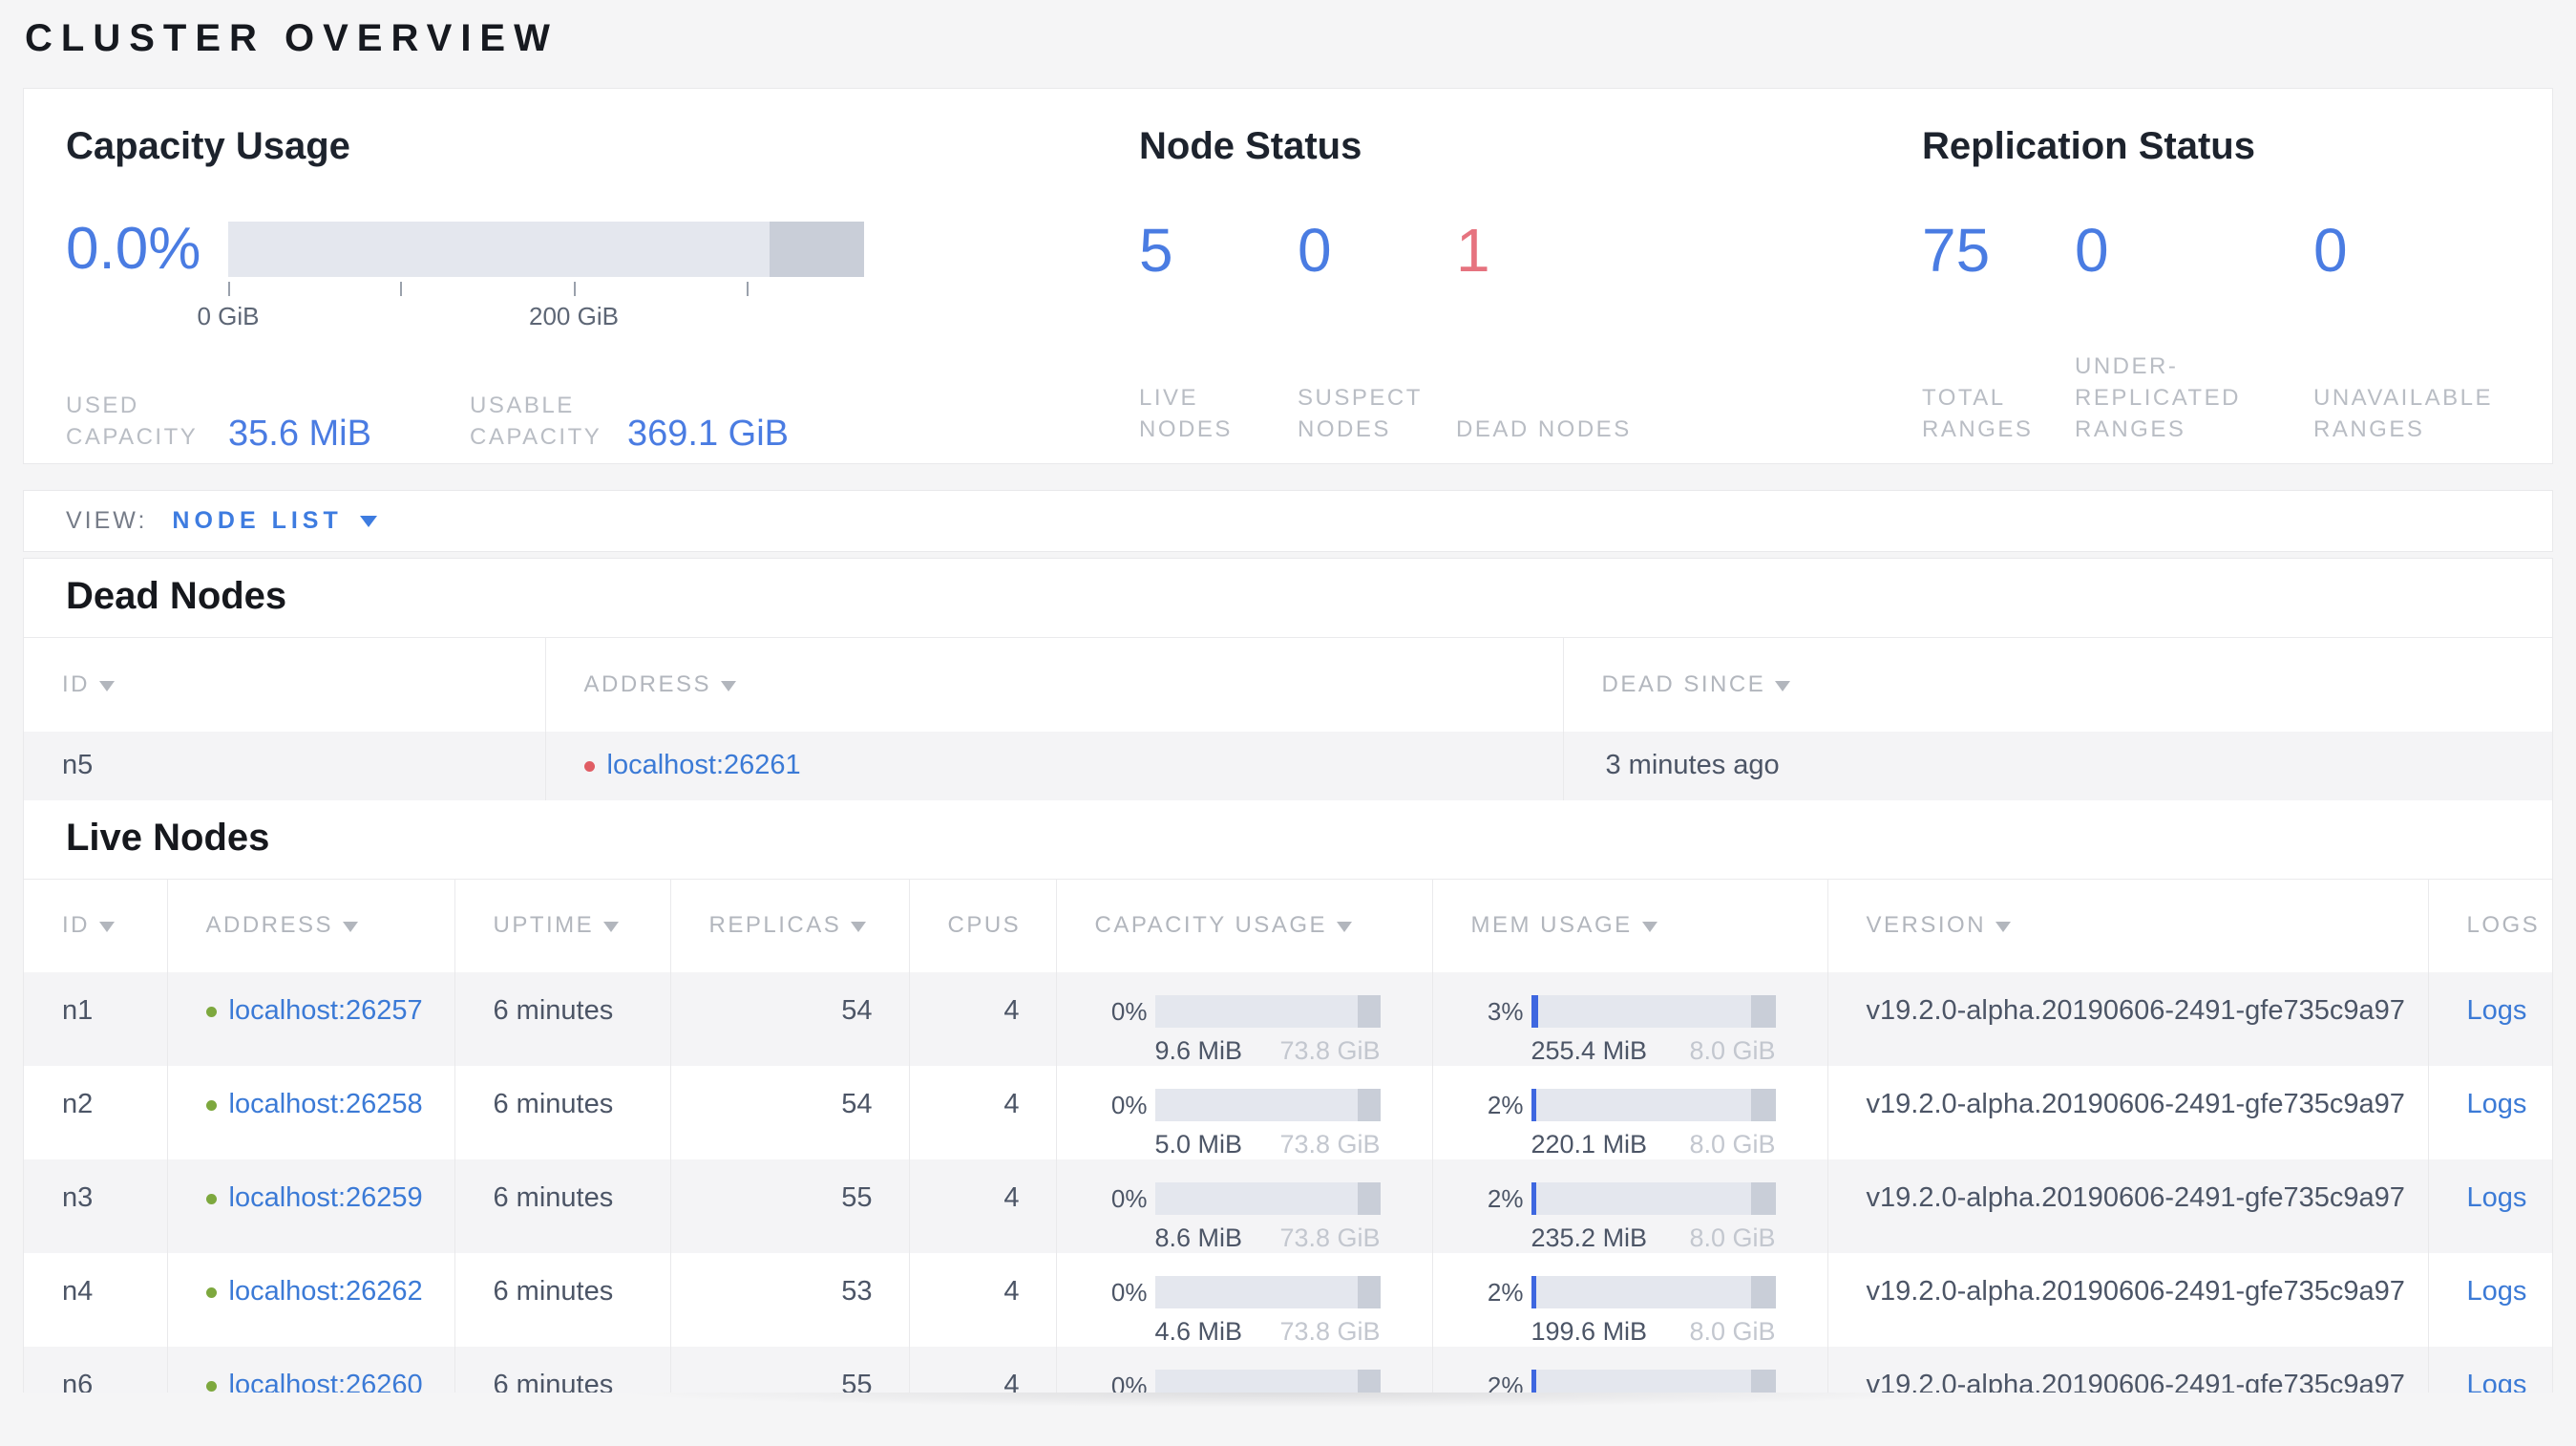 The image size is (2576, 1446). What do you see at coordinates (274, 521) in the screenshot?
I see `view-dropdown: NODE LIST` at bounding box center [274, 521].